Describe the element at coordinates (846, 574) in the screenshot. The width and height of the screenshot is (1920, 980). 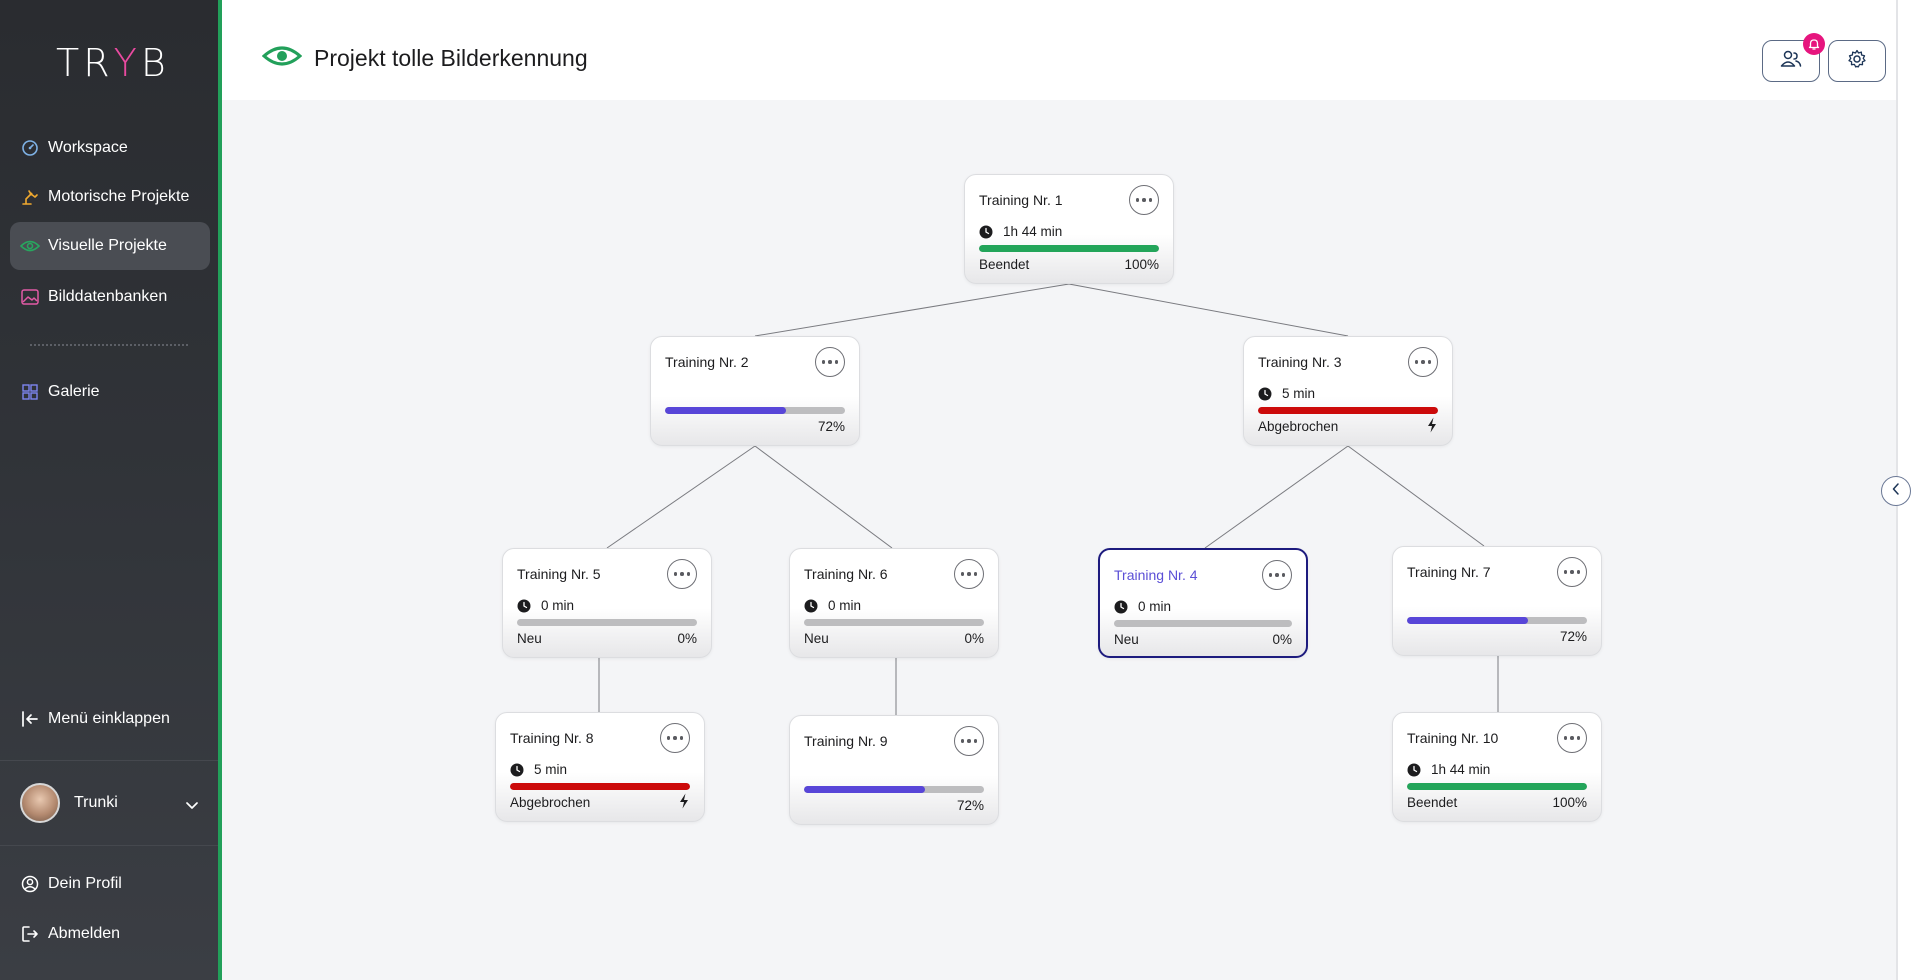
I see `training-title: Training Nr. 6` at that location.